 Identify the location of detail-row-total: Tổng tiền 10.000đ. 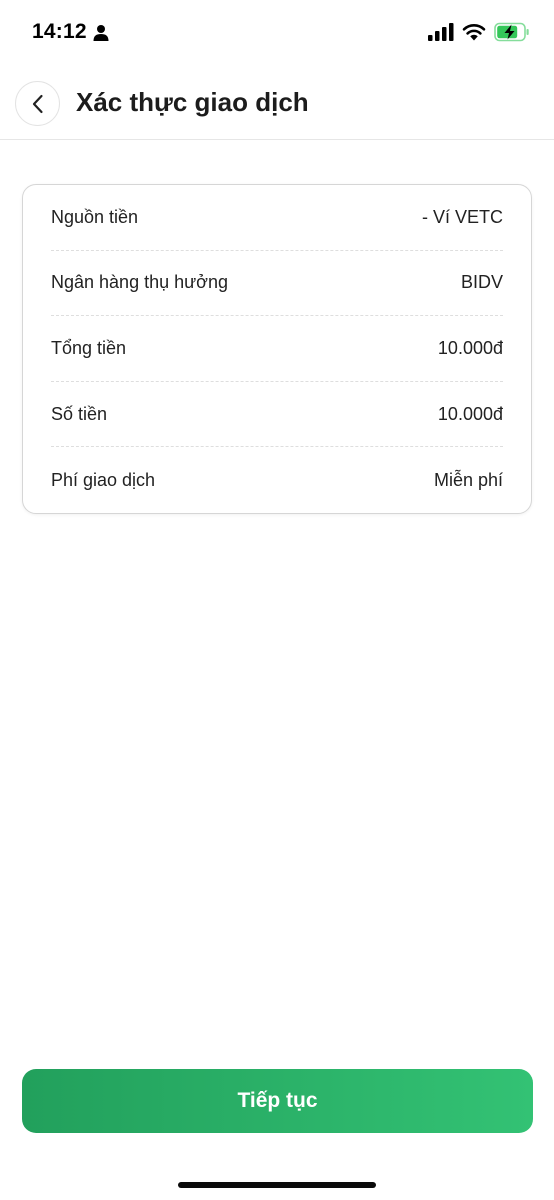
(277, 349).